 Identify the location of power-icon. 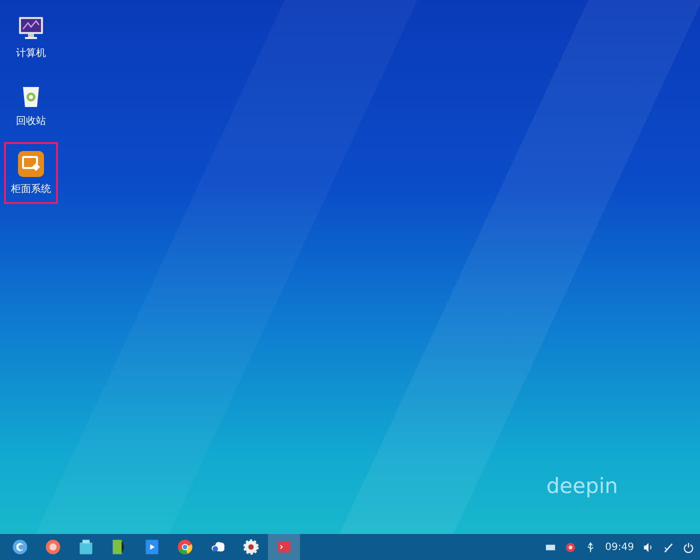
(688, 547).